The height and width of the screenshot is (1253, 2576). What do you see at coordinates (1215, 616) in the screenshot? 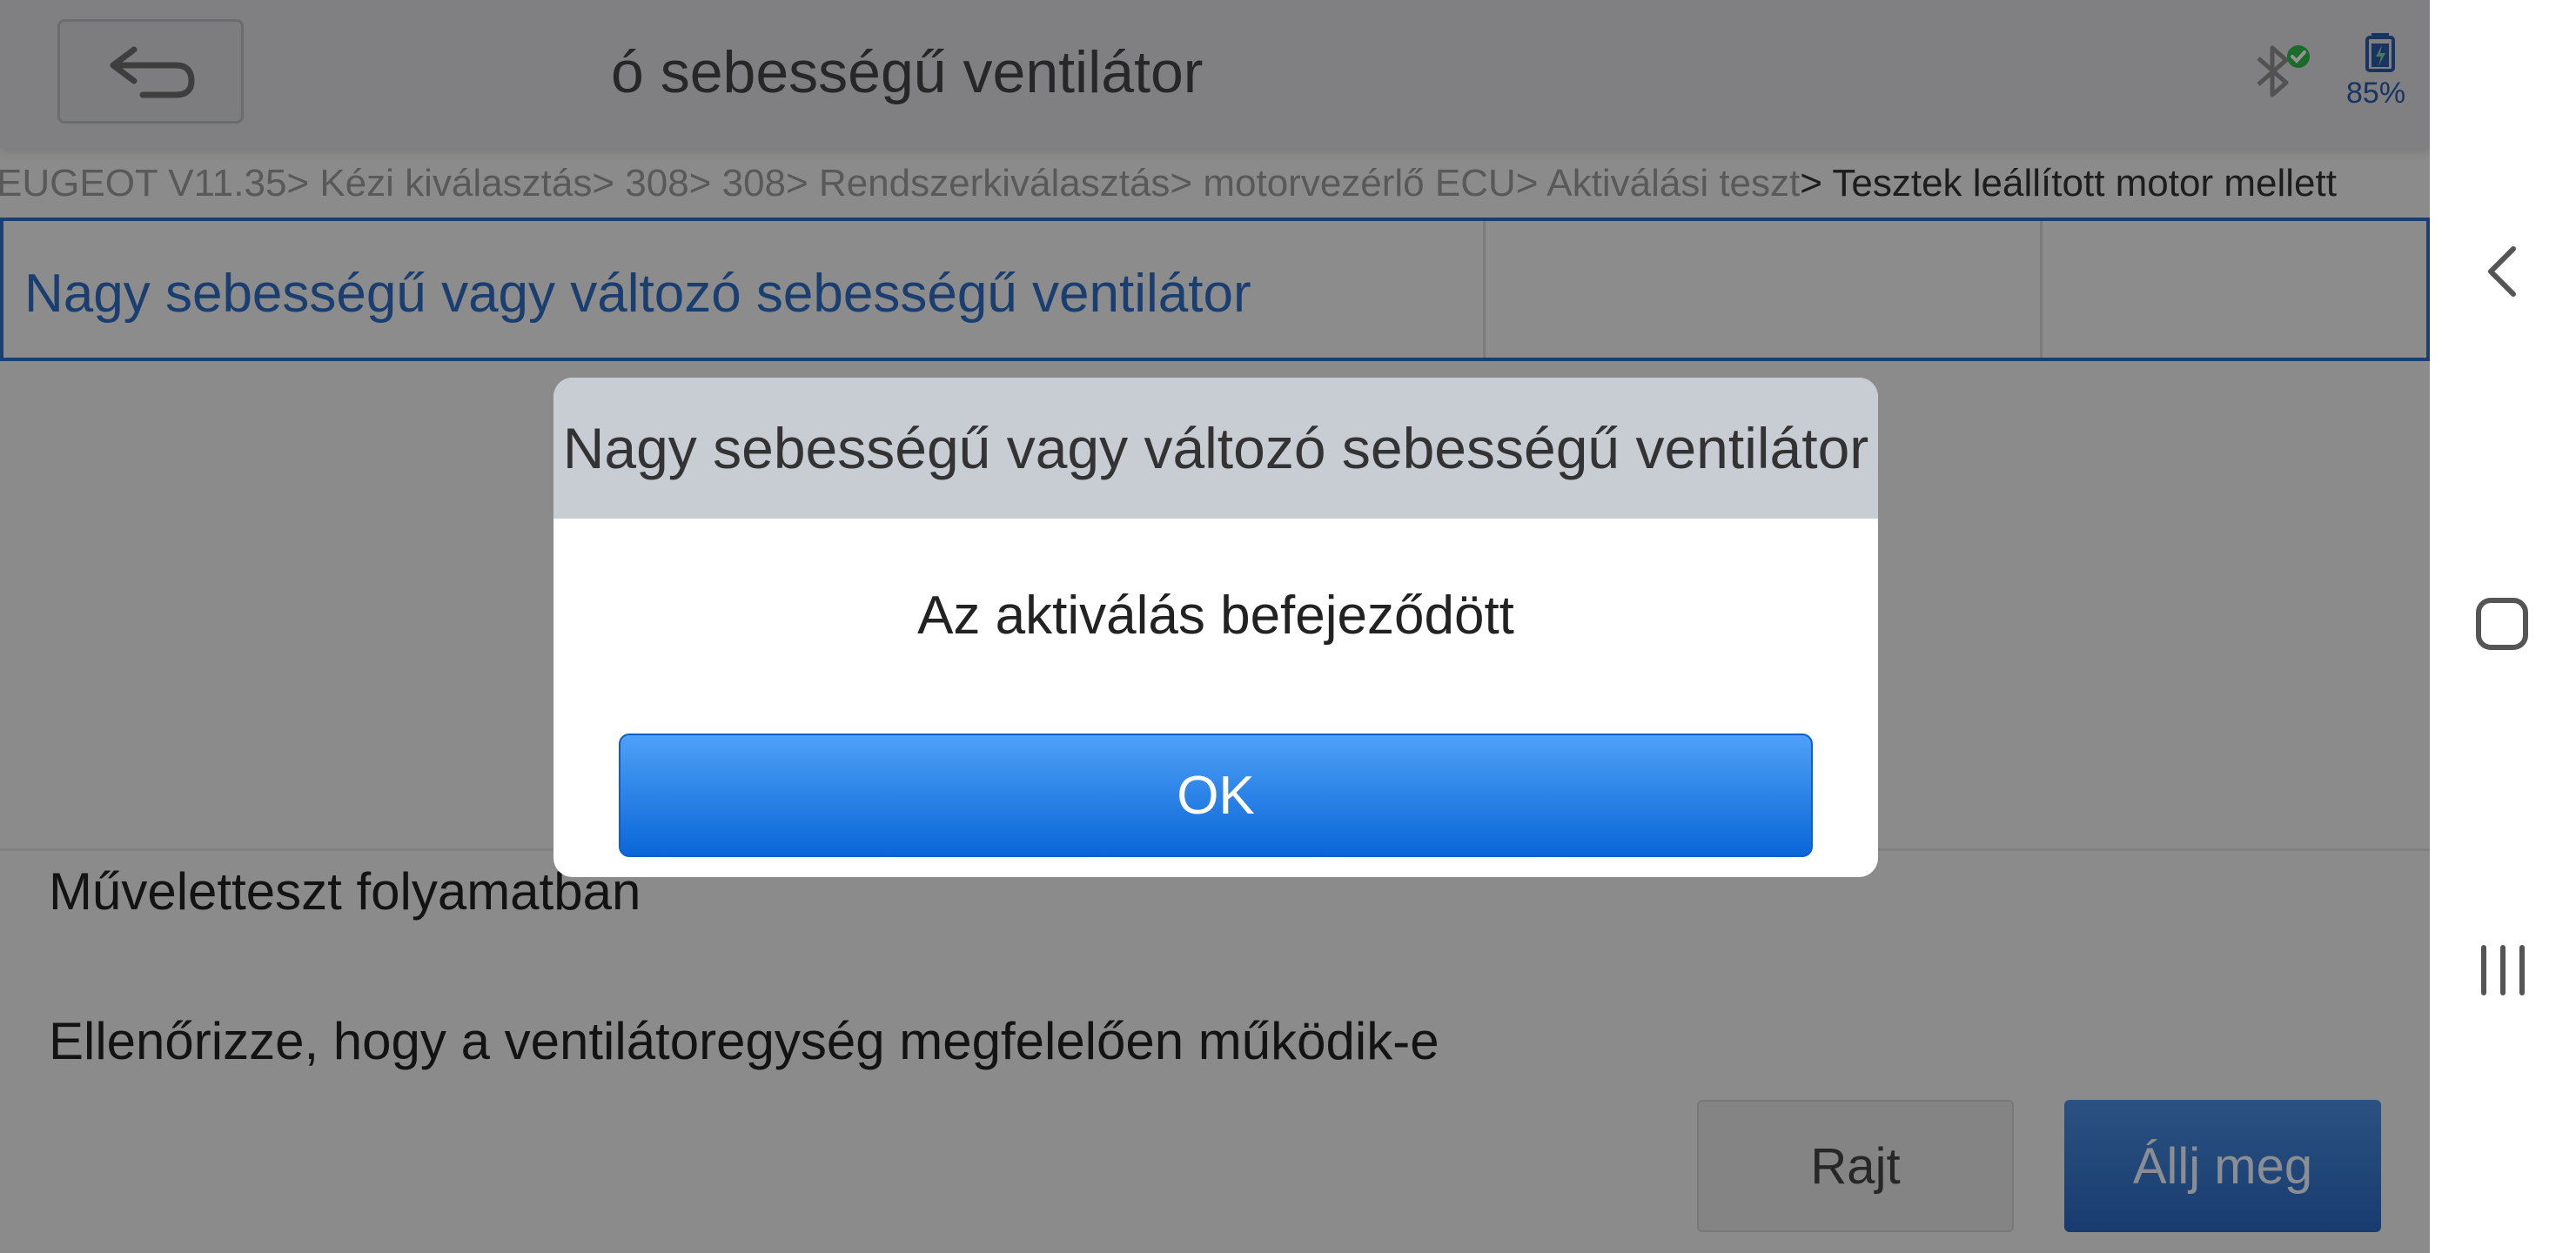
I see `dialog-message: Az aktiválás befejeződött` at bounding box center [1215, 616].